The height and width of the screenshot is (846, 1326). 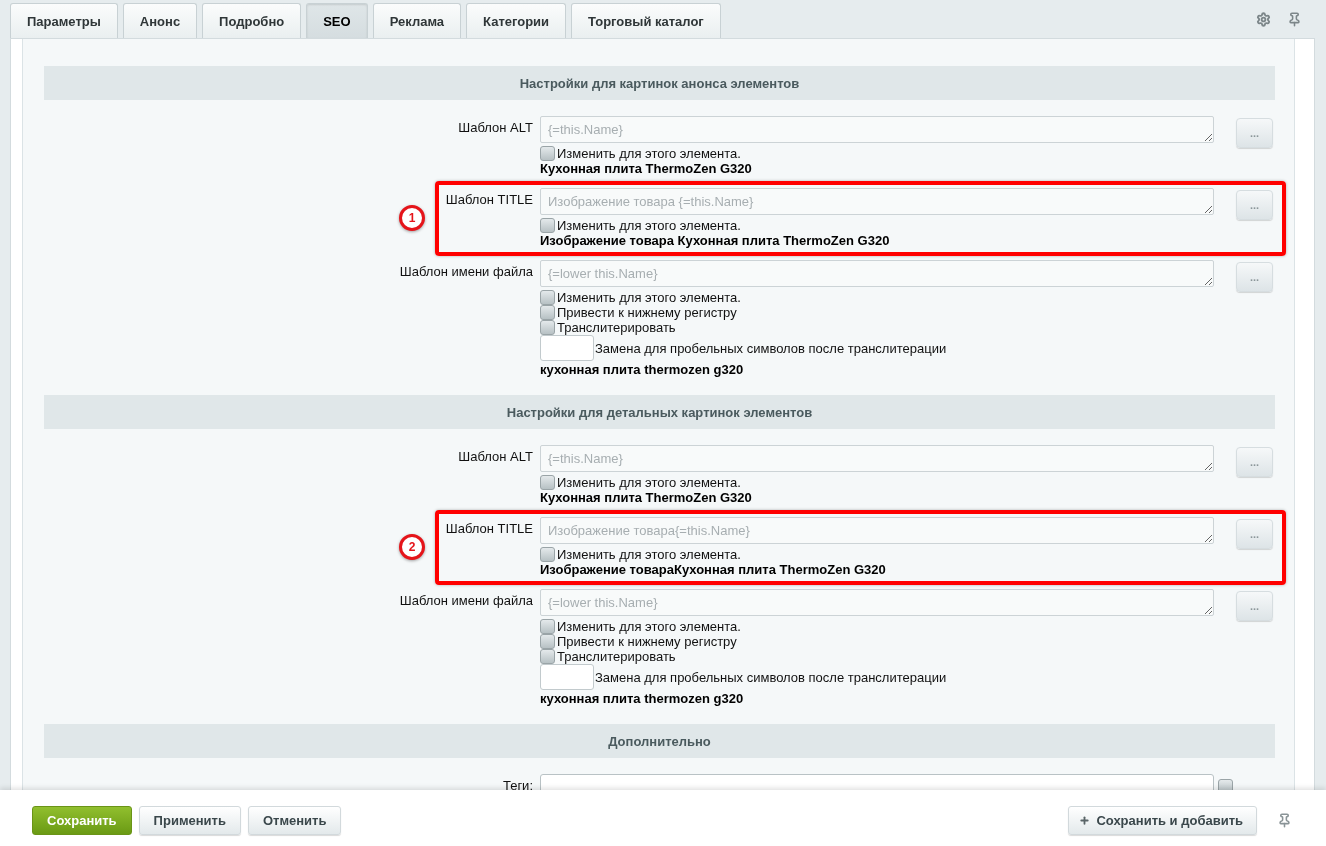 I want to click on settings-icon, so click(x=1263, y=19).